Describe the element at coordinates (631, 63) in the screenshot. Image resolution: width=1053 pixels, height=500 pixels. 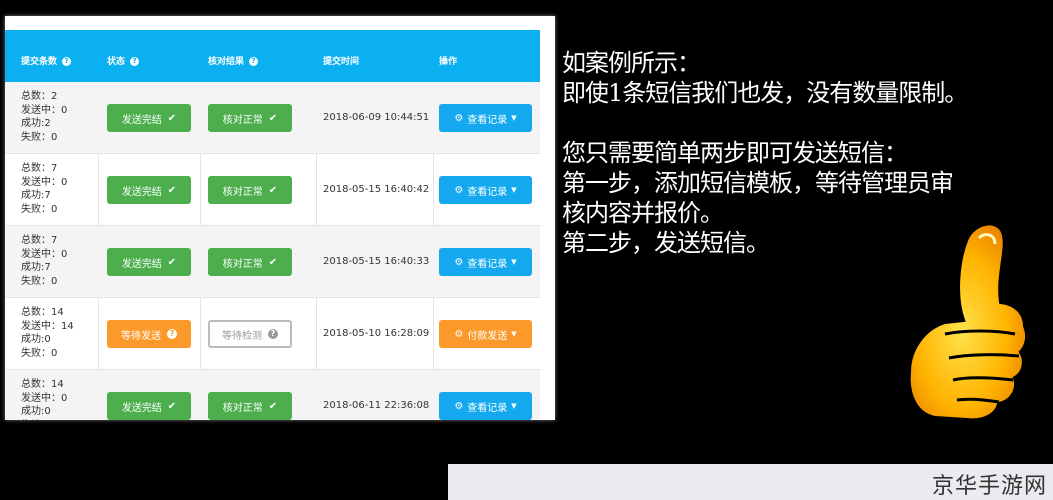
I see `description-line: 如案例所示：` at that location.